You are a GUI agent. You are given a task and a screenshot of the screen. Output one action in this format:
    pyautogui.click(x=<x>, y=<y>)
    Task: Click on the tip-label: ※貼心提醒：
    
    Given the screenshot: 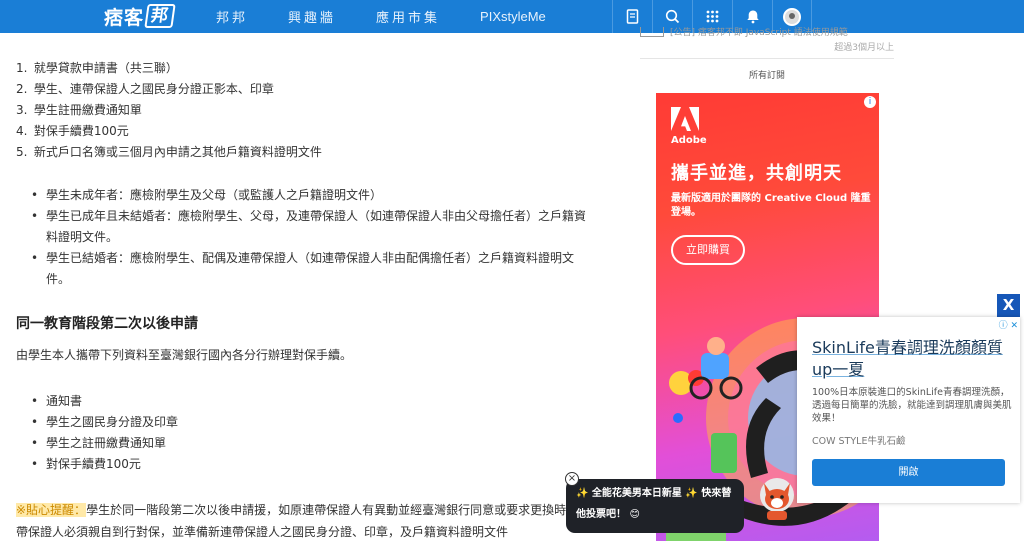 What is the action you would take?
    pyautogui.click(x=51, y=510)
    